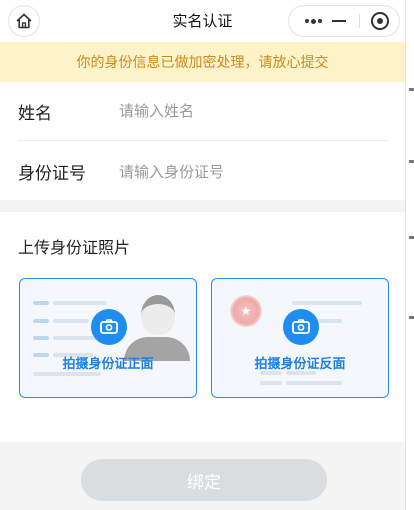 The image size is (414, 510). What do you see at coordinates (246, 311) in the screenshot?
I see `national-emblem-icon: ★` at bounding box center [246, 311].